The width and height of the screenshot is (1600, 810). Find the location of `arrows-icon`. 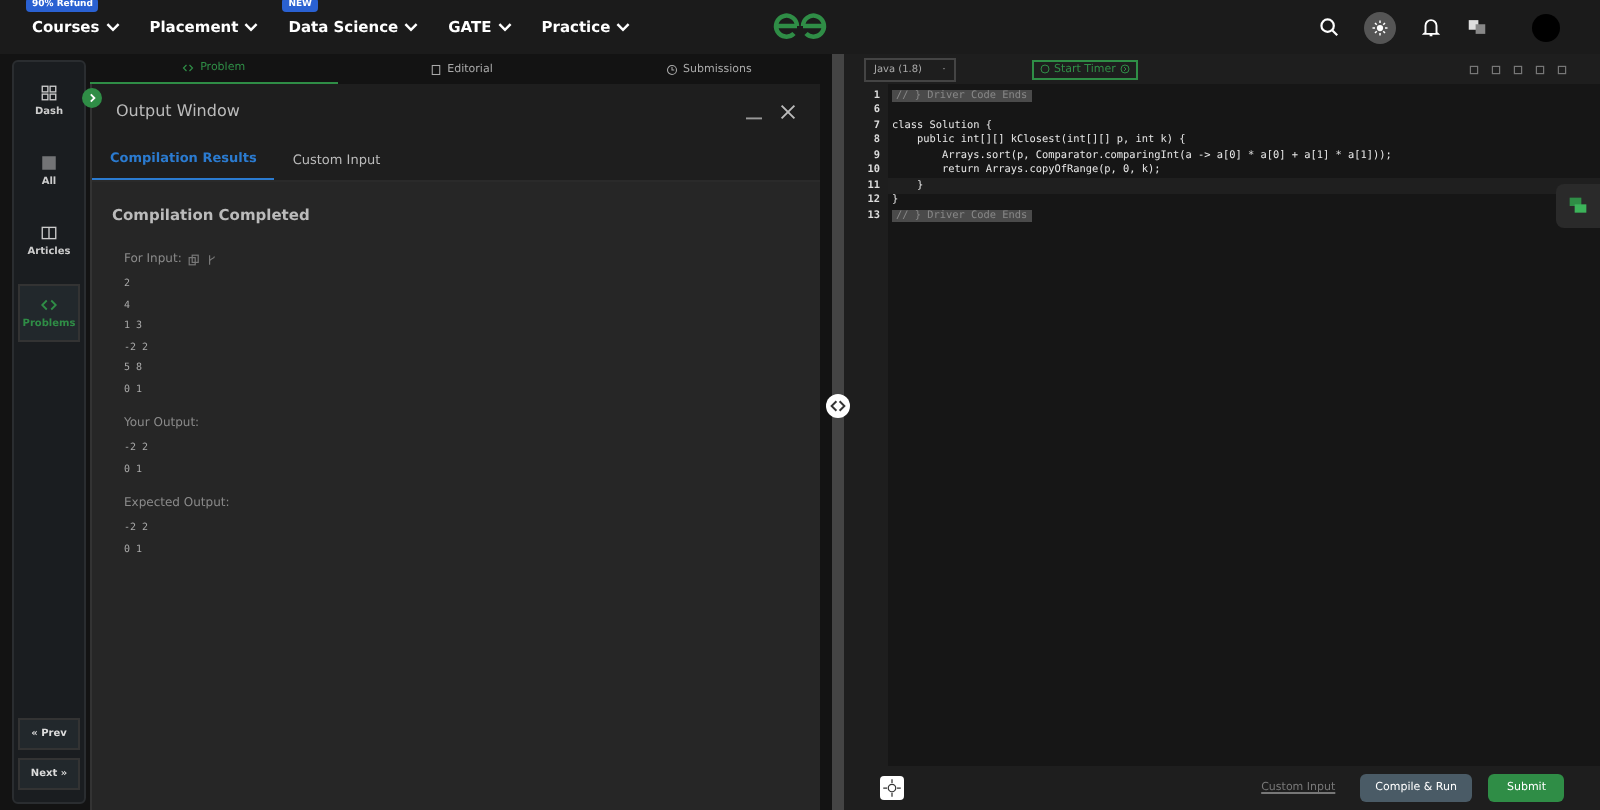

arrows-icon is located at coordinates (838, 406).